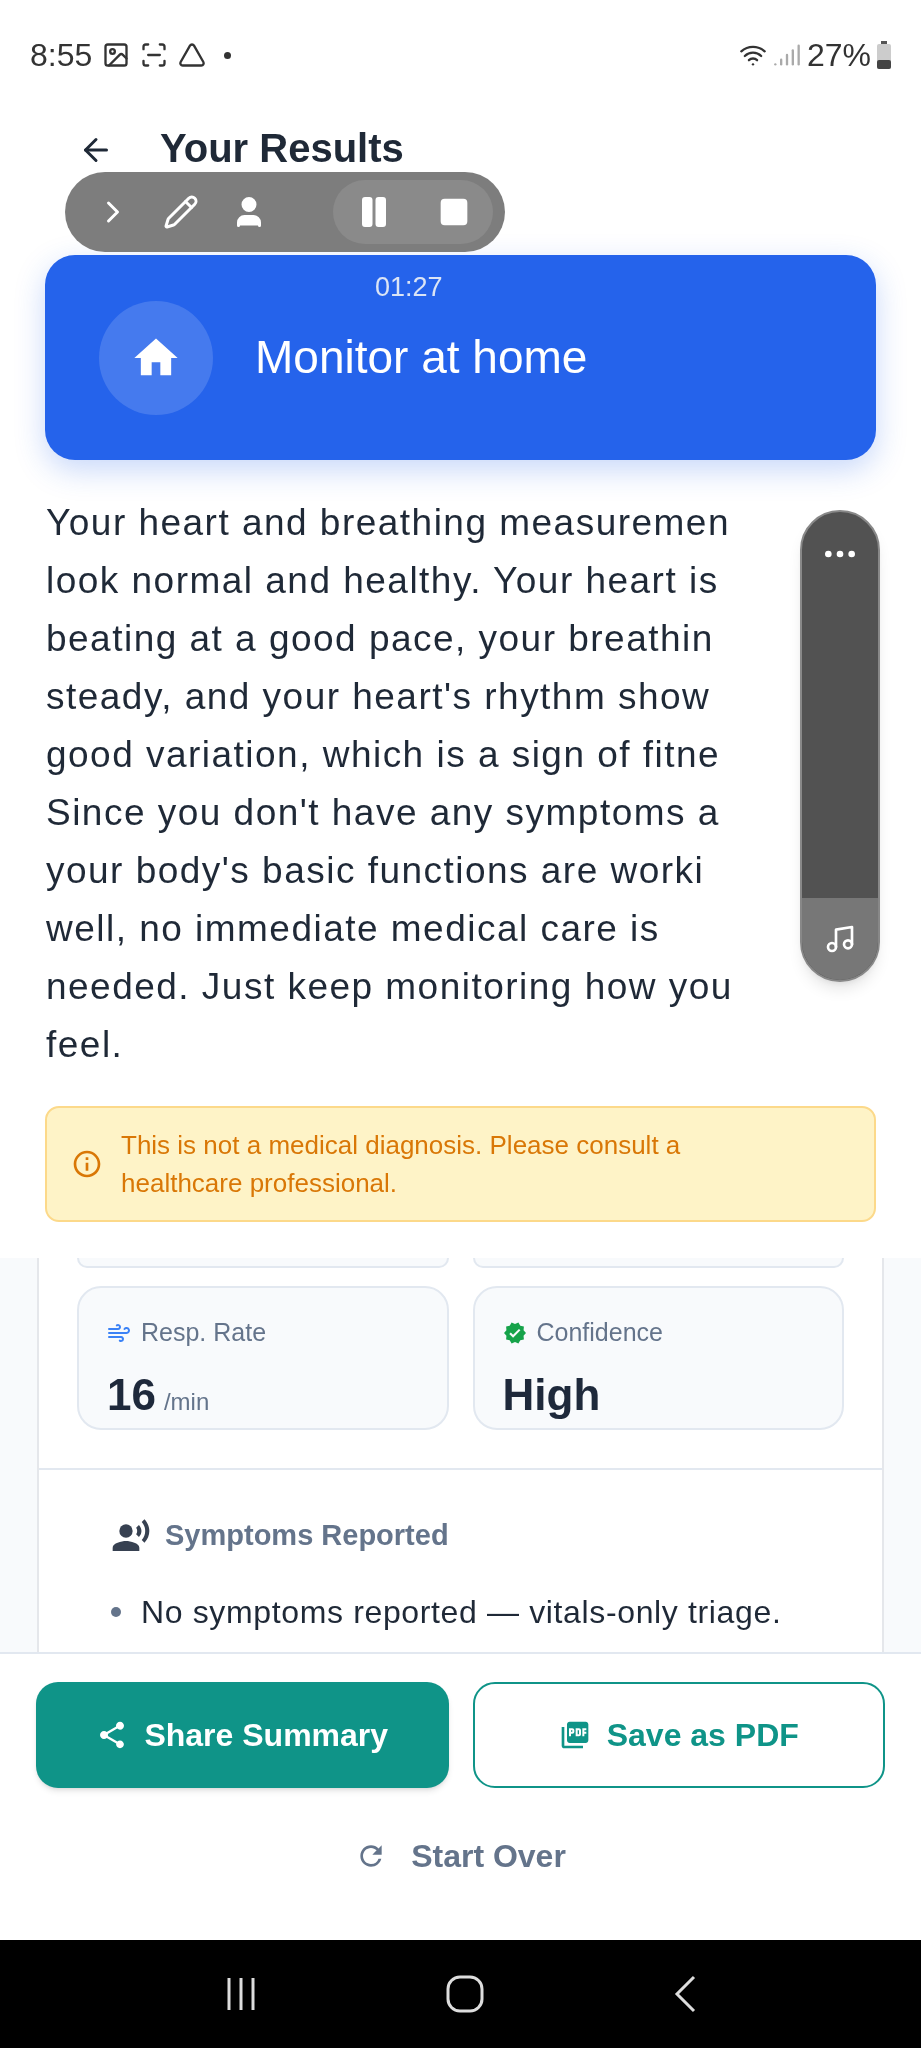 The width and height of the screenshot is (921, 2048). I want to click on metric-value: 16, so click(131, 1394).